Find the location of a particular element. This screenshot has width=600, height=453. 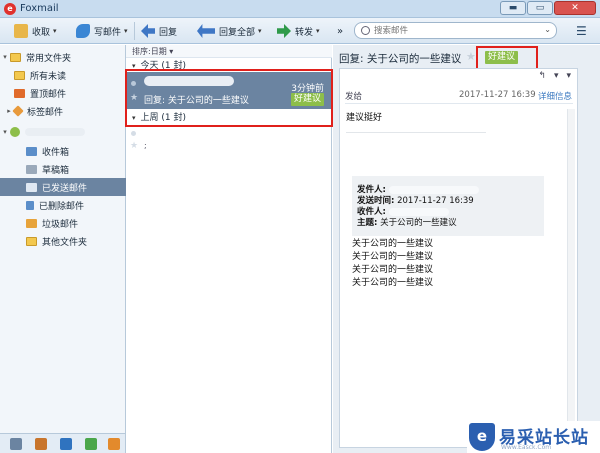

forward-button: 转发 ▾ is located at coordinates (298, 31).